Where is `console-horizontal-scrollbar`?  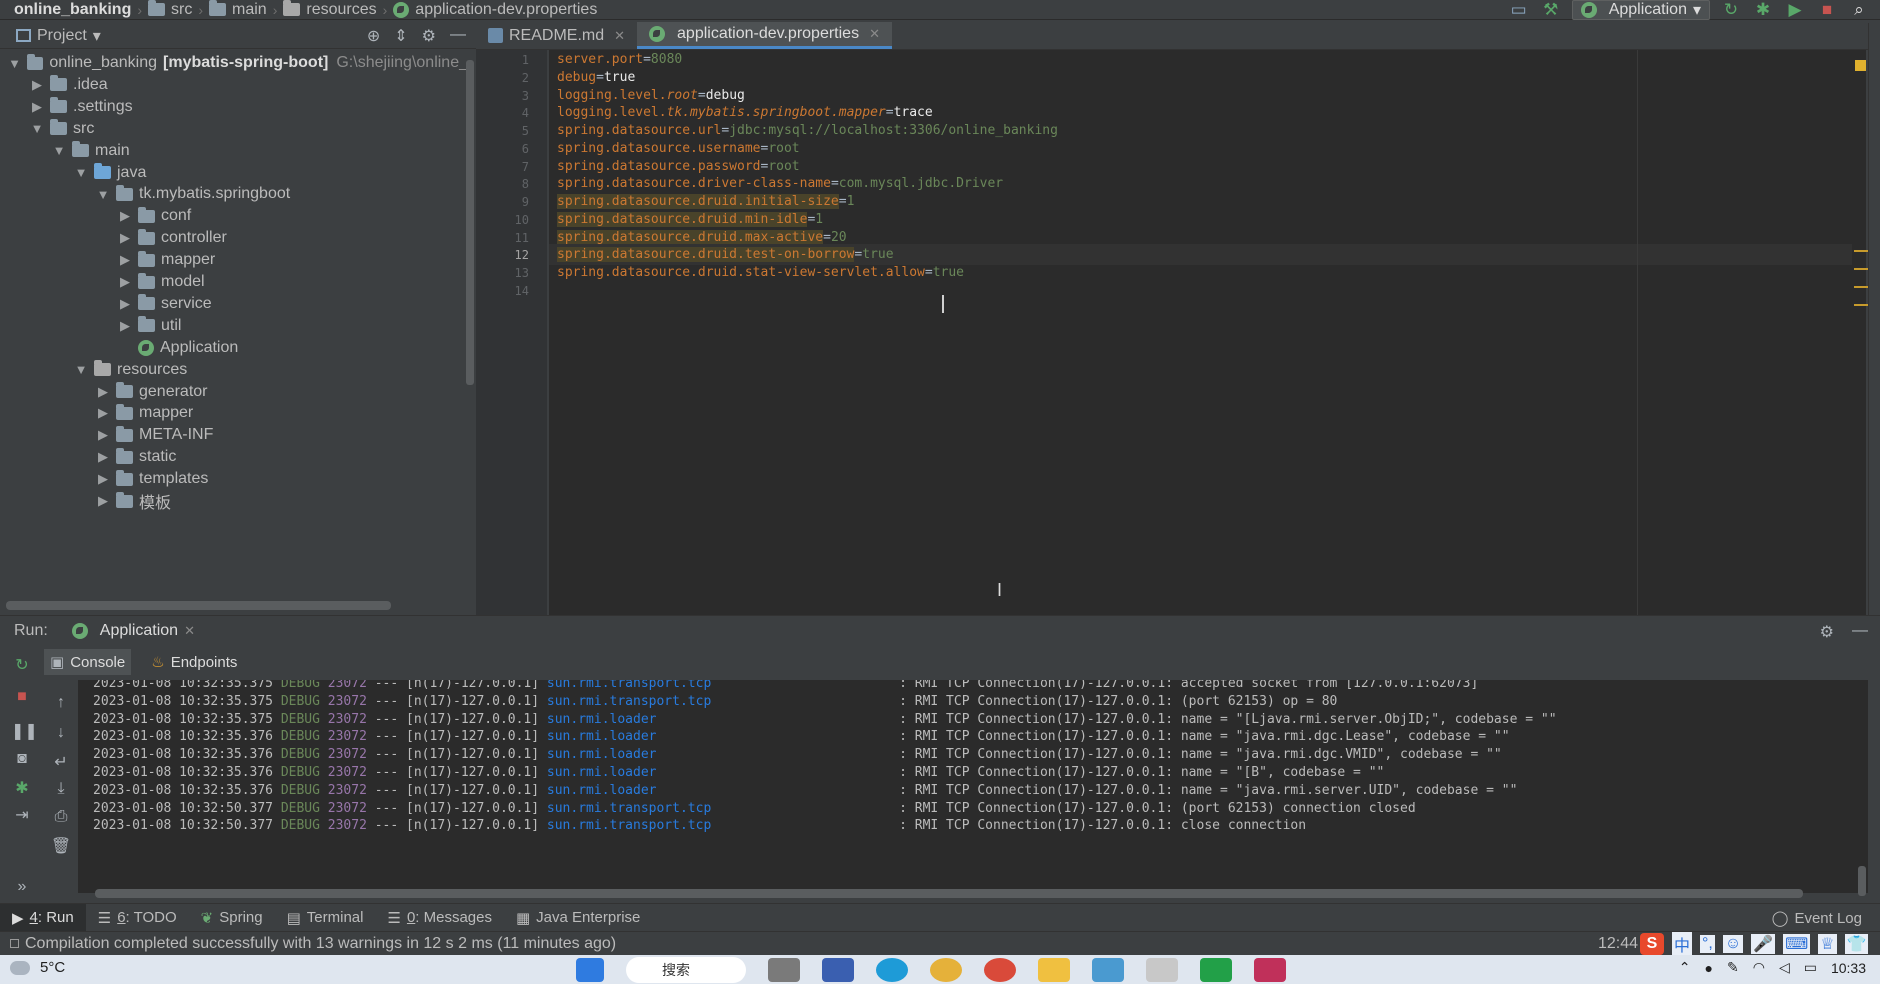 console-horizontal-scrollbar is located at coordinates (949, 893).